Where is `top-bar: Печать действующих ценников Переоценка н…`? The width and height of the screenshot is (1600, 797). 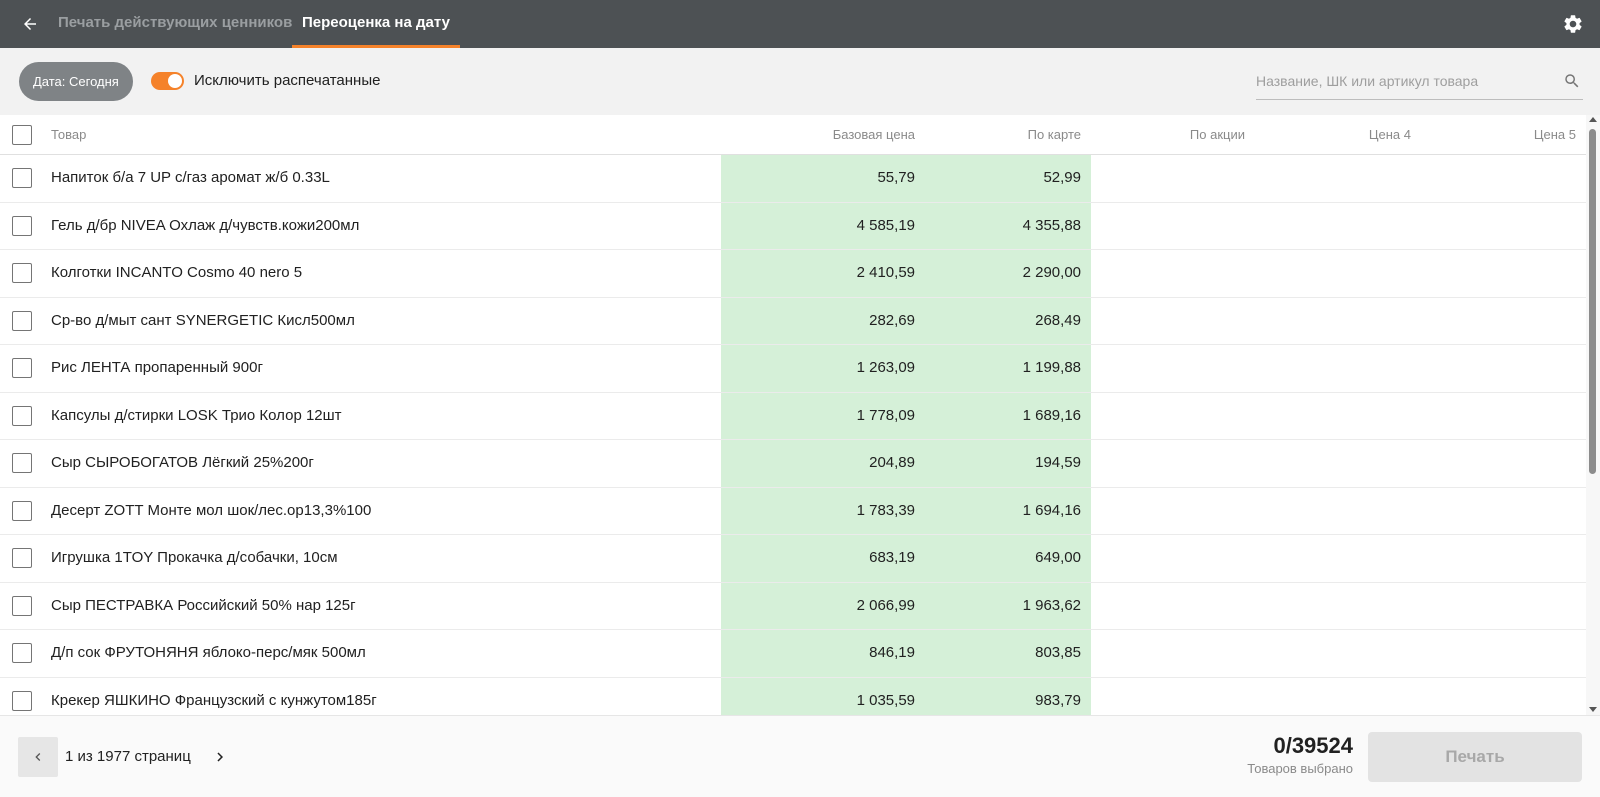
top-bar: Печать действующих ценников Переоценка н… is located at coordinates (800, 24).